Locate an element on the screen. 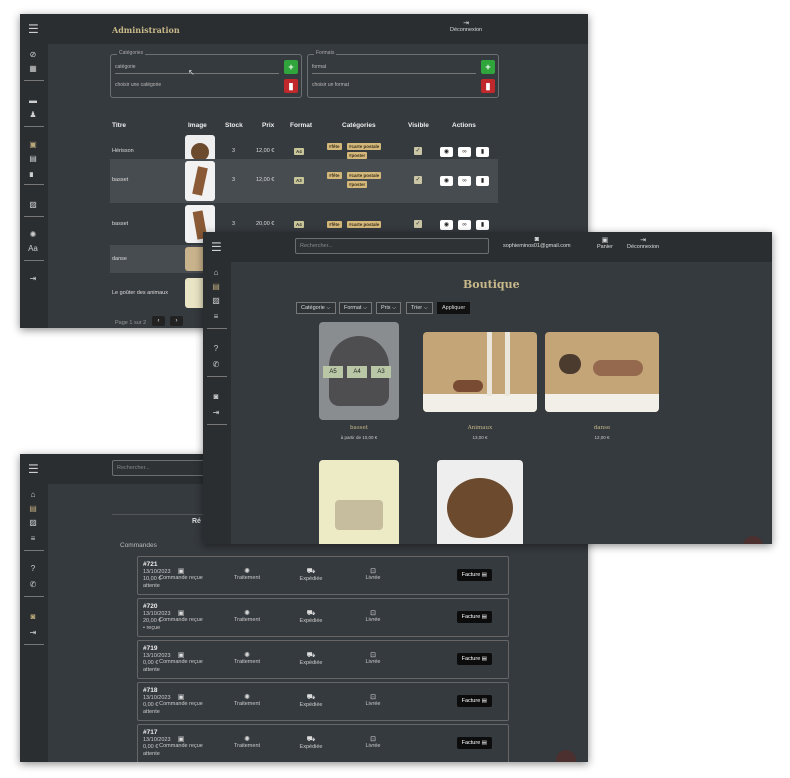 This screenshot has width=790, height=778. apply-filters-button: Appliquer is located at coordinates (454, 308).